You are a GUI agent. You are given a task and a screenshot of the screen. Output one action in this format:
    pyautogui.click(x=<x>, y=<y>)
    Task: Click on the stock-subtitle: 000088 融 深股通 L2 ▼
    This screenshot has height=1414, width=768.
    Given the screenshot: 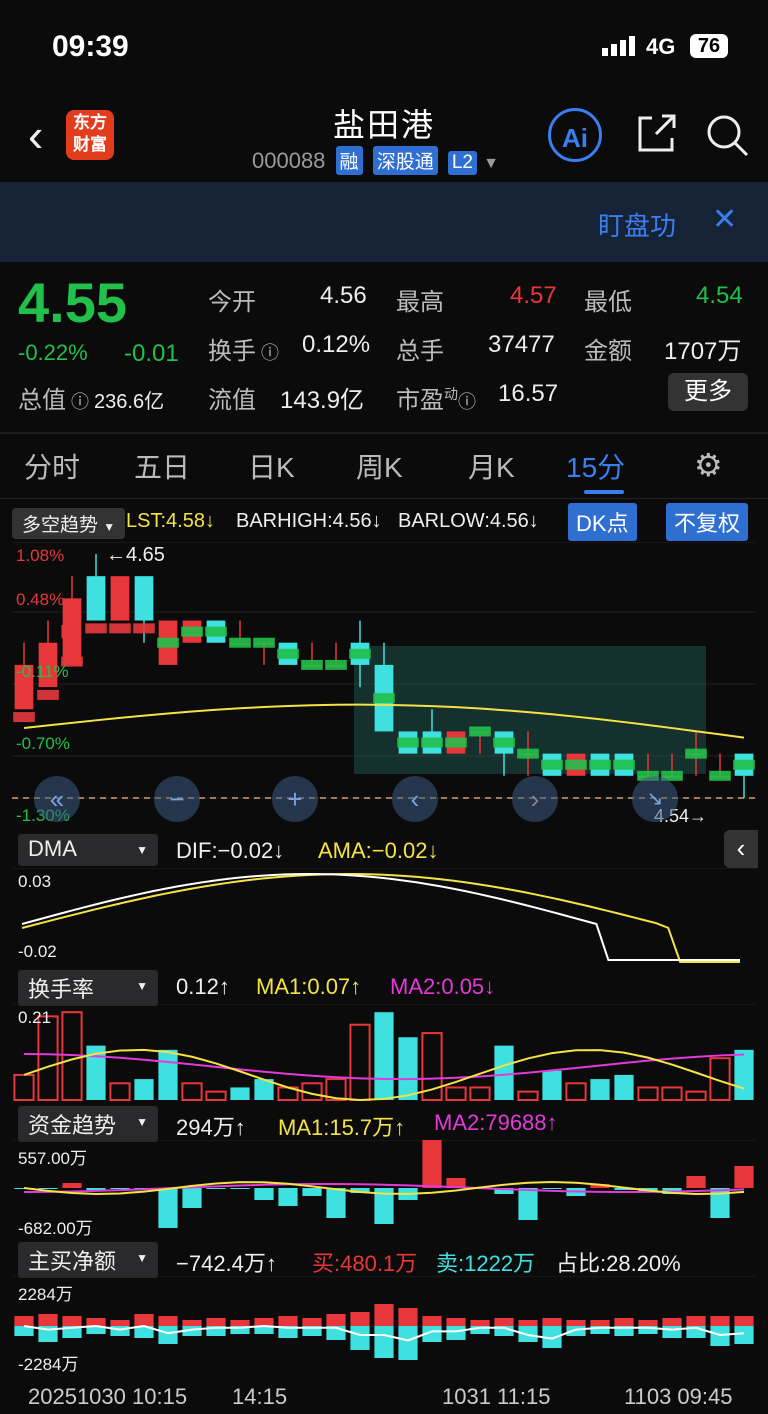 What is the action you would take?
    pyautogui.click(x=375, y=160)
    